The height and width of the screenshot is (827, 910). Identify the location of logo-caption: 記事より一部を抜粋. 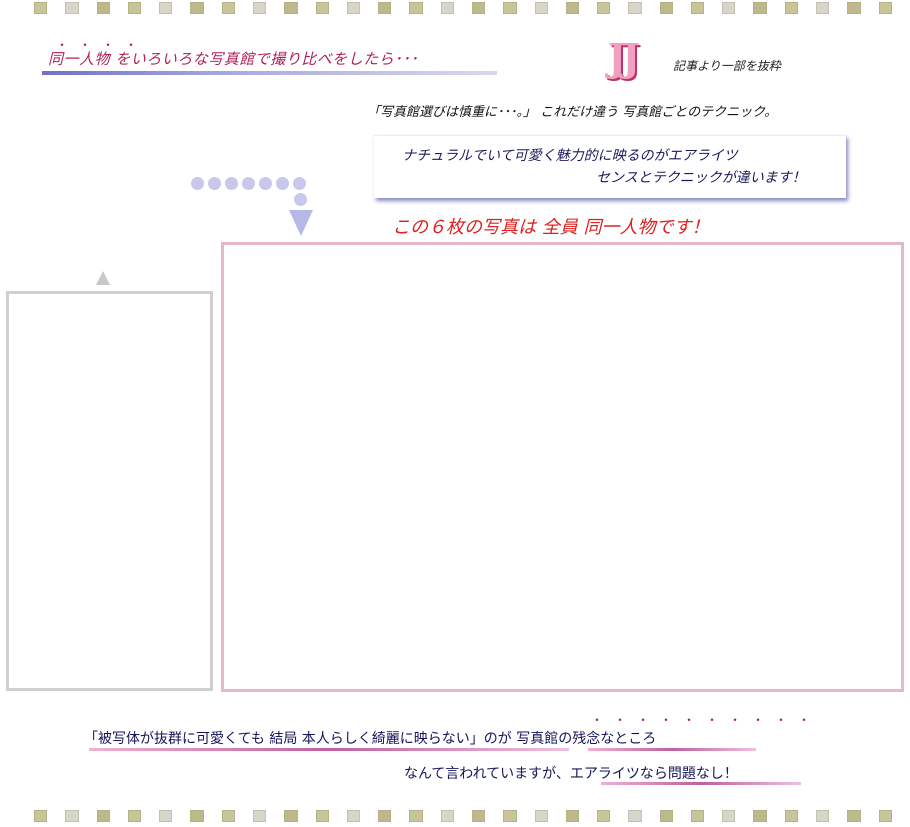
(727, 66).